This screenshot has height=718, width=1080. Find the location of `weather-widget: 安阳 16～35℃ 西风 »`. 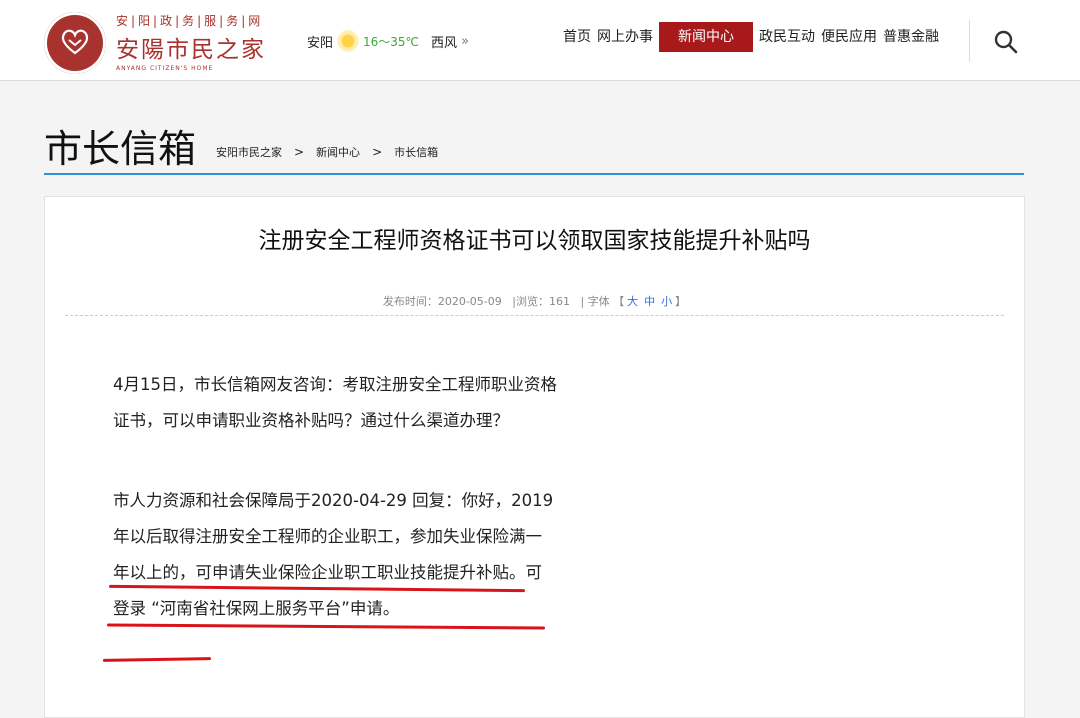

weather-widget: 安阳 16～35℃ 西风 » is located at coordinates (388, 41).